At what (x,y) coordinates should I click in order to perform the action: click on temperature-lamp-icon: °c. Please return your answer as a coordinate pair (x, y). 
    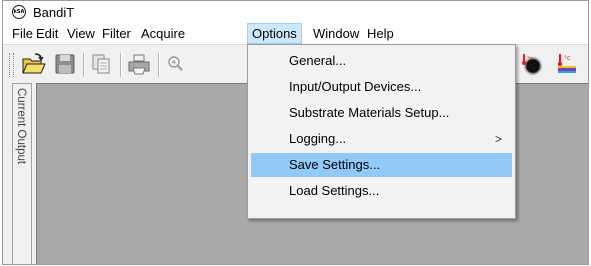
    Looking at the image, I should click on (568, 64).